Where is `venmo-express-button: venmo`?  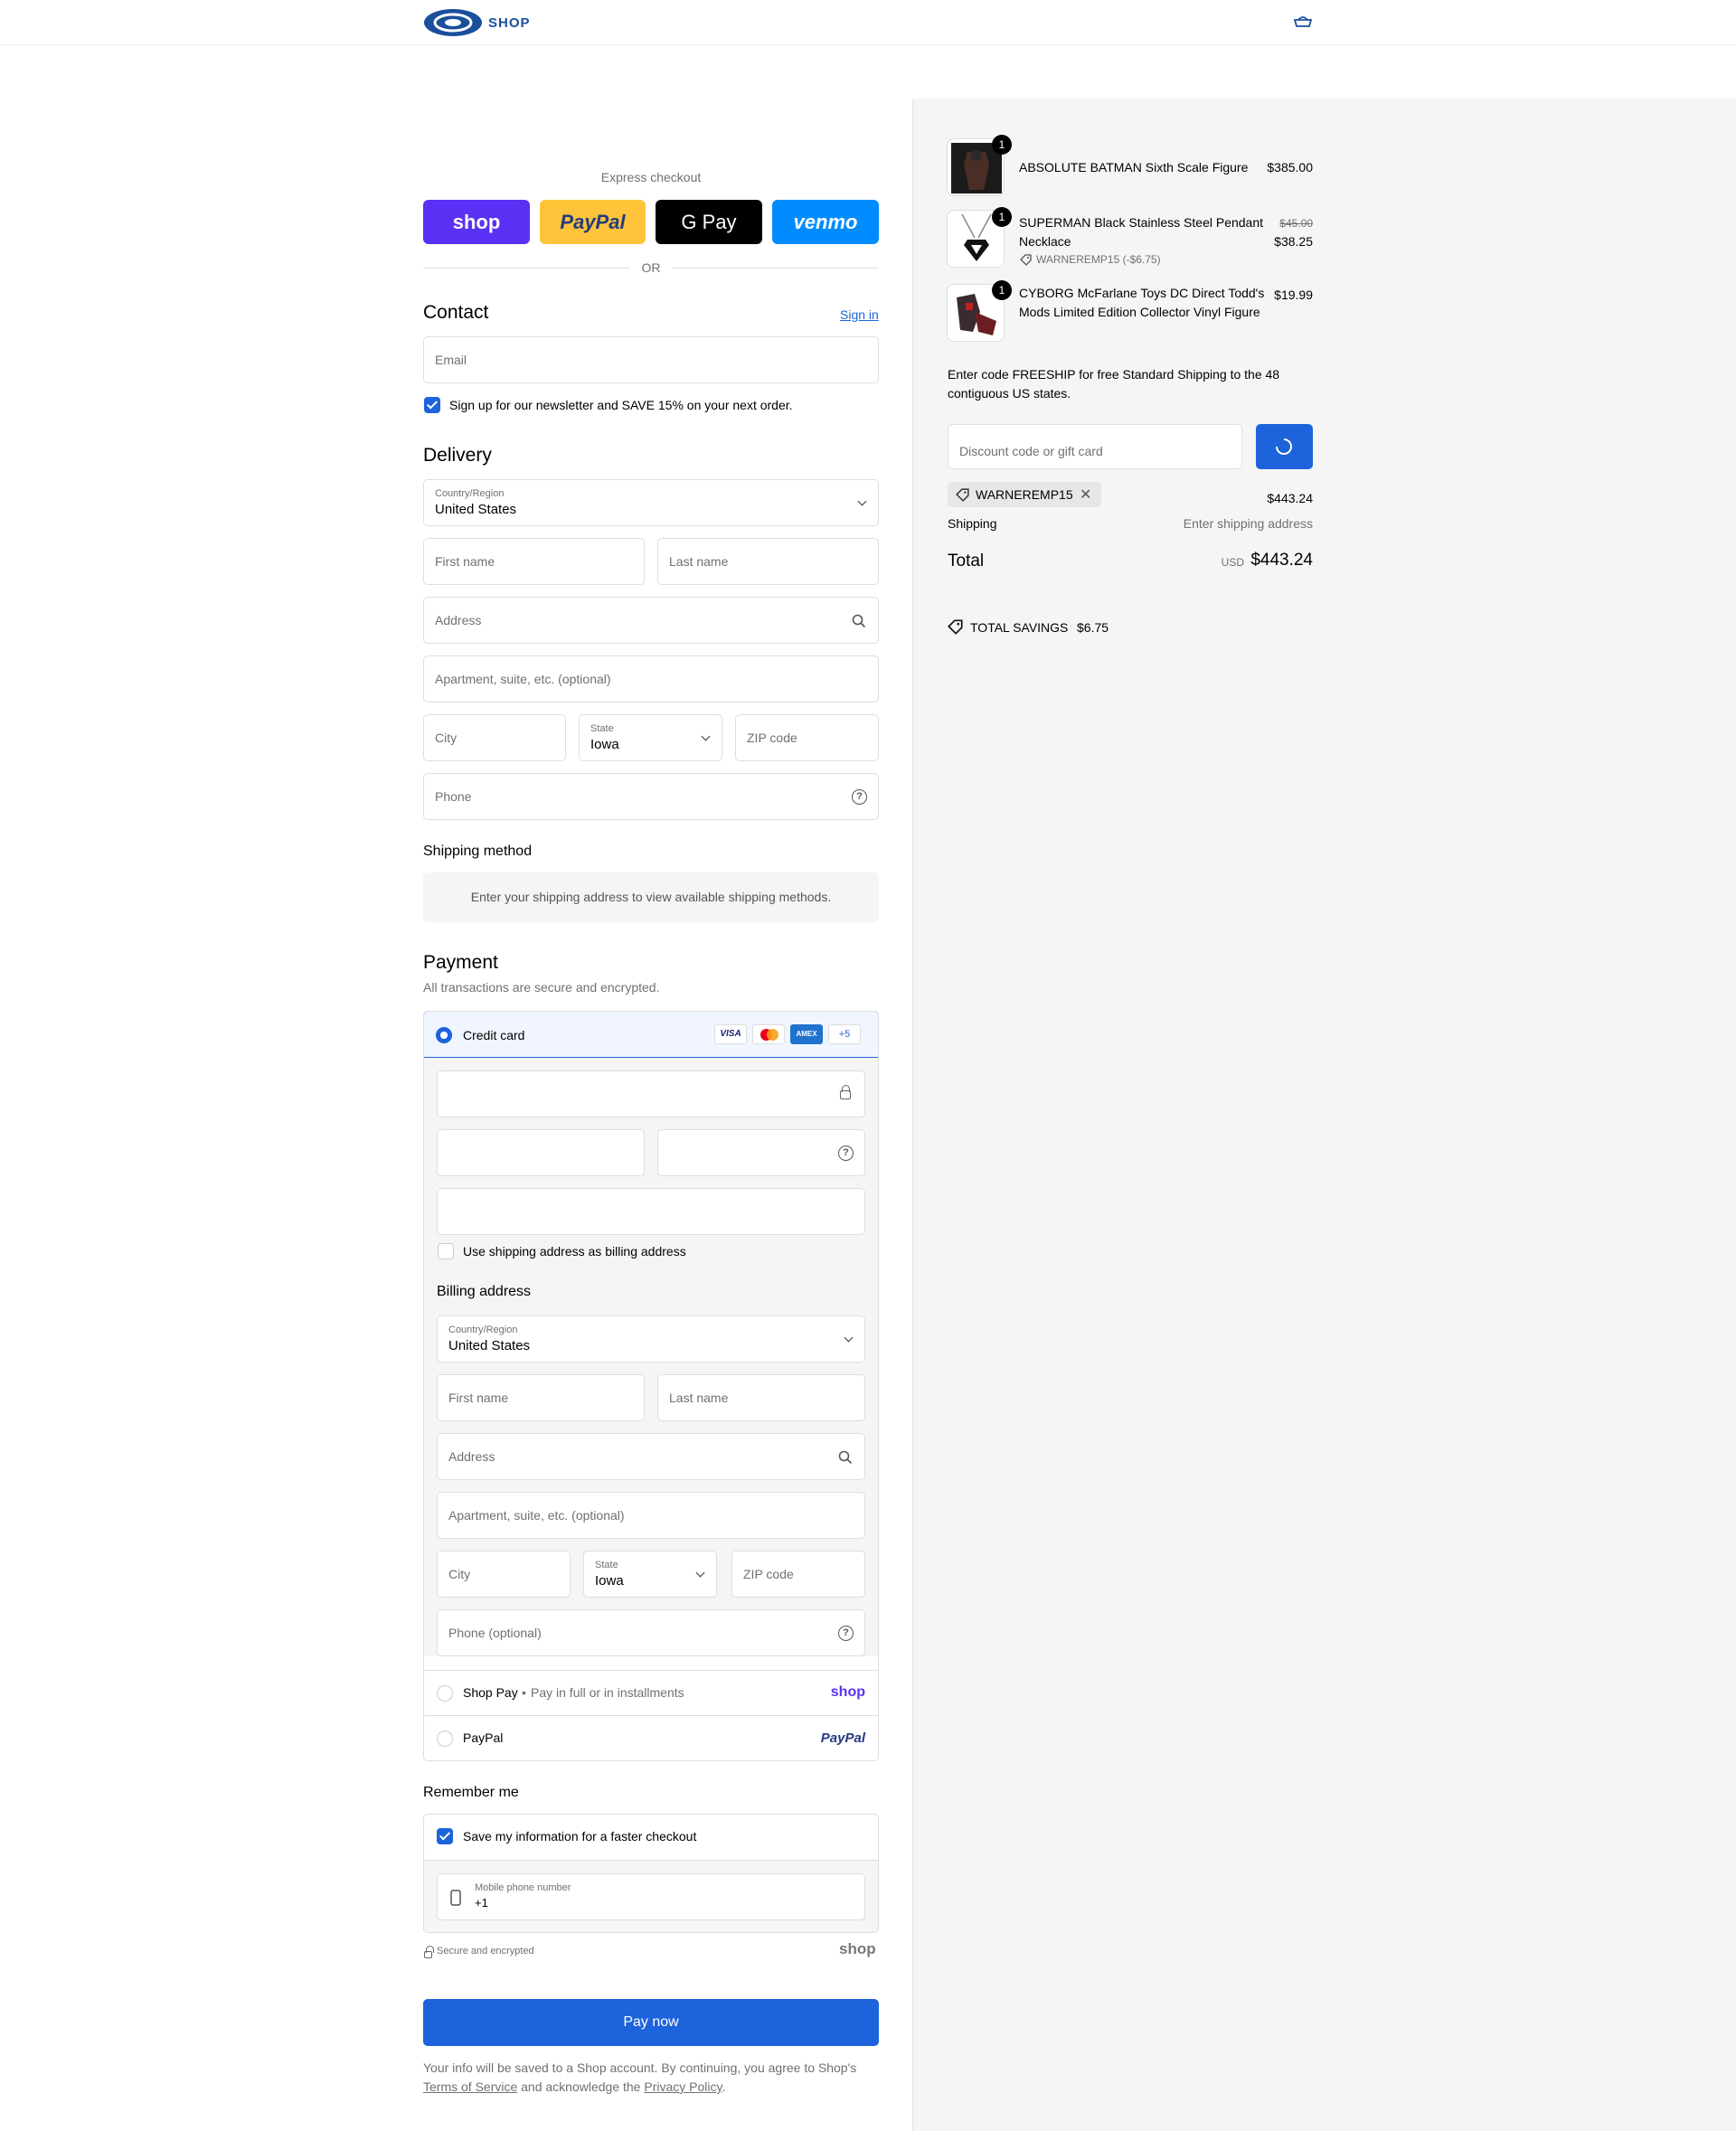
venmo-express-button: venmo is located at coordinates (826, 222).